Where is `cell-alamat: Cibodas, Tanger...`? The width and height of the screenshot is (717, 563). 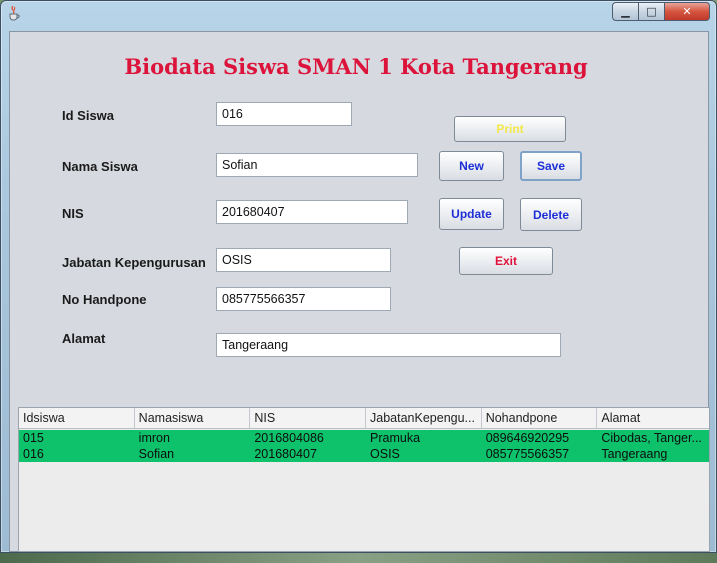 cell-alamat: Cibodas, Tanger... is located at coordinates (651, 438).